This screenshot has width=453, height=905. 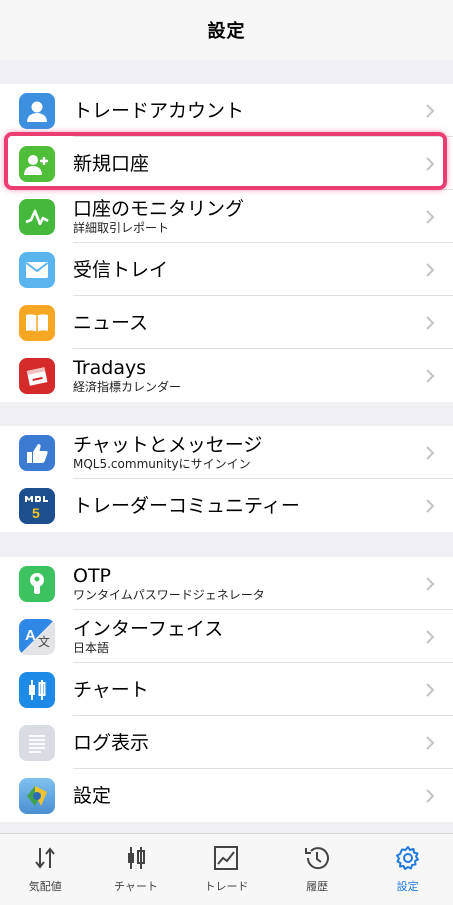 What do you see at coordinates (407, 886) in the screenshot?
I see `tab-label: 設定` at bounding box center [407, 886].